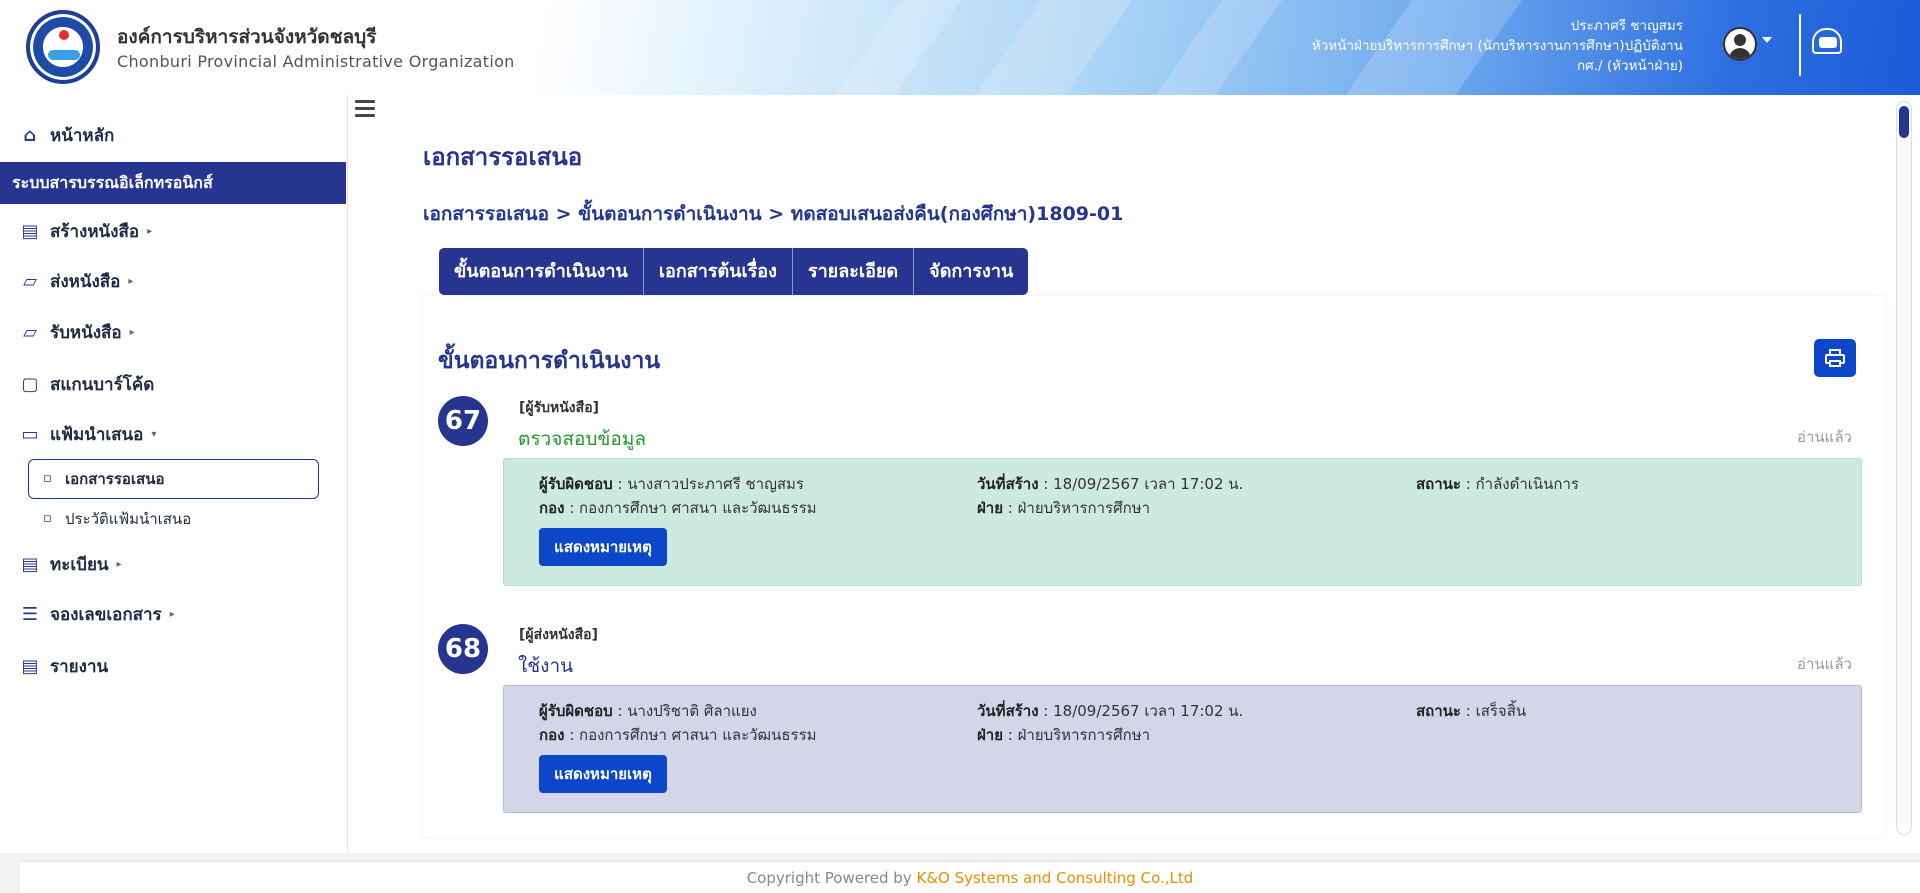 The height and width of the screenshot is (893, 1920). I want to click on clipboard-icon: ▤, so click(30, 231).